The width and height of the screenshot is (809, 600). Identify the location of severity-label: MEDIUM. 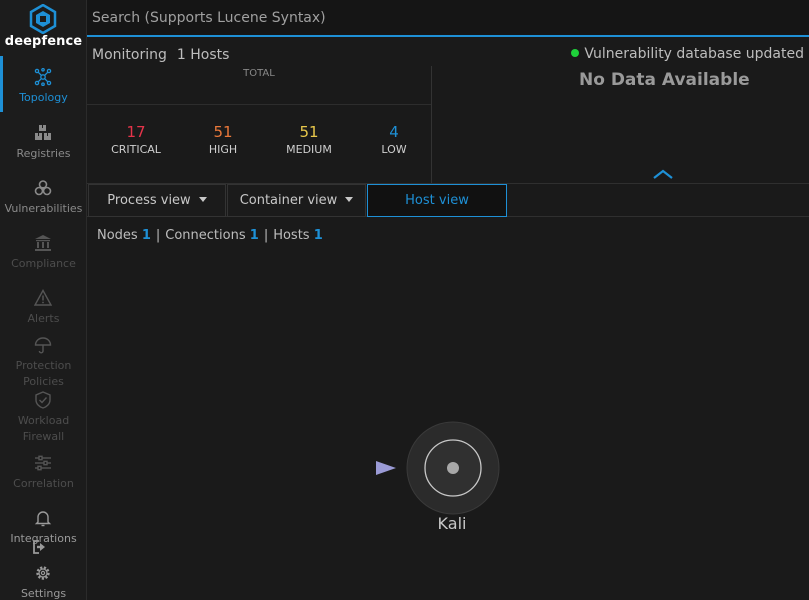
(309, 149).